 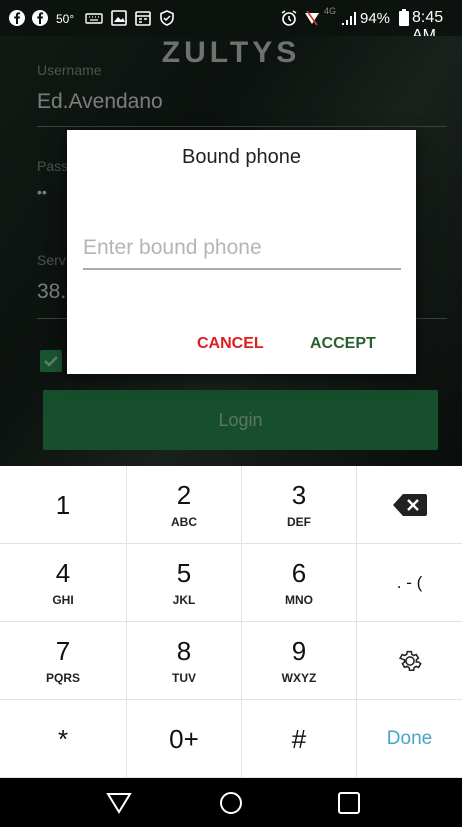 I want to click on shield-icon, so click(x=167, y=18).